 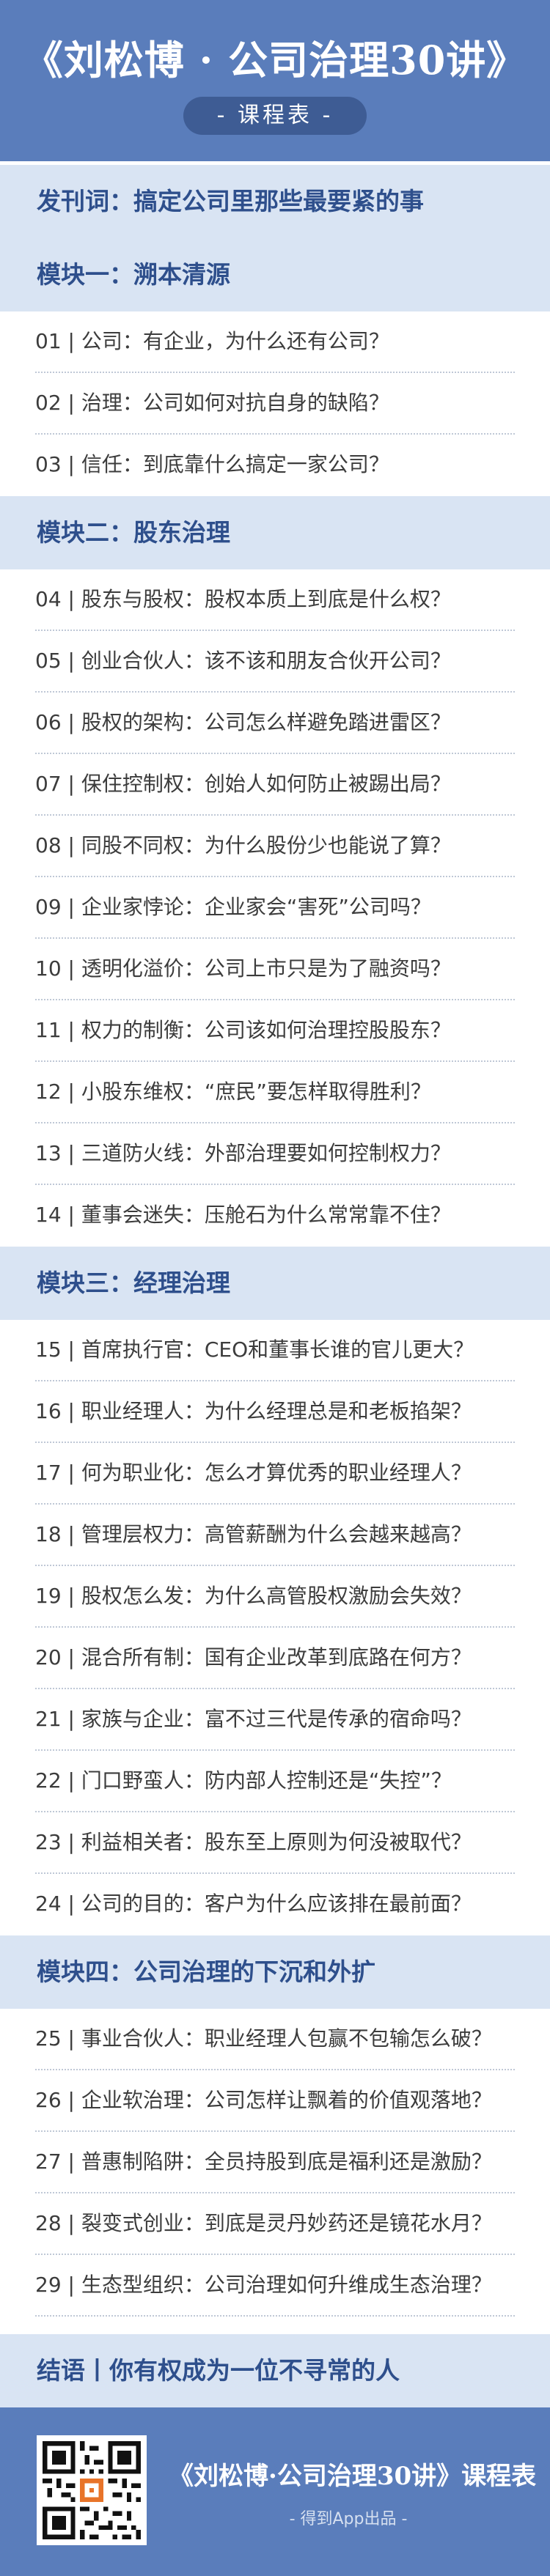 I want to click on qr-code-icon, so click(x=92, y=2490).